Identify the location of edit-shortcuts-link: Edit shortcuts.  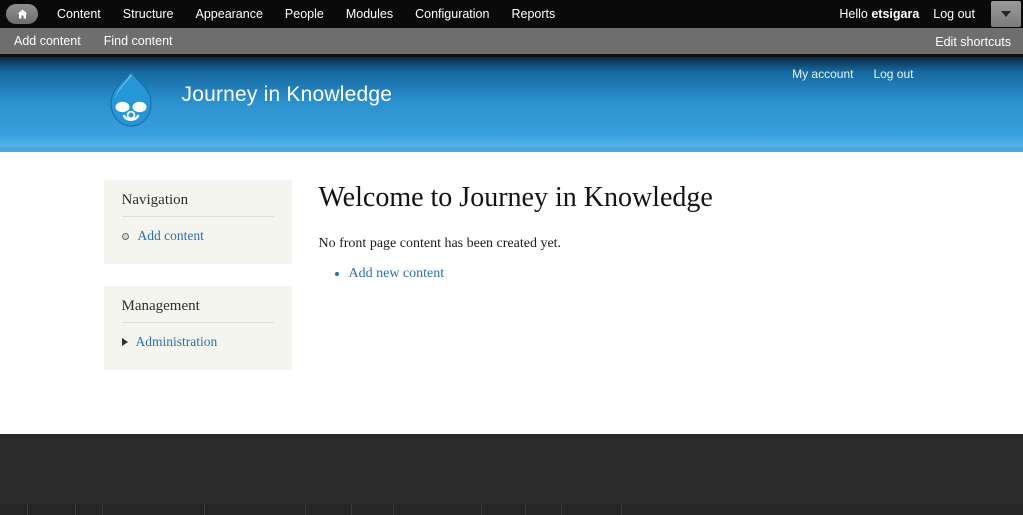
(973, 42).